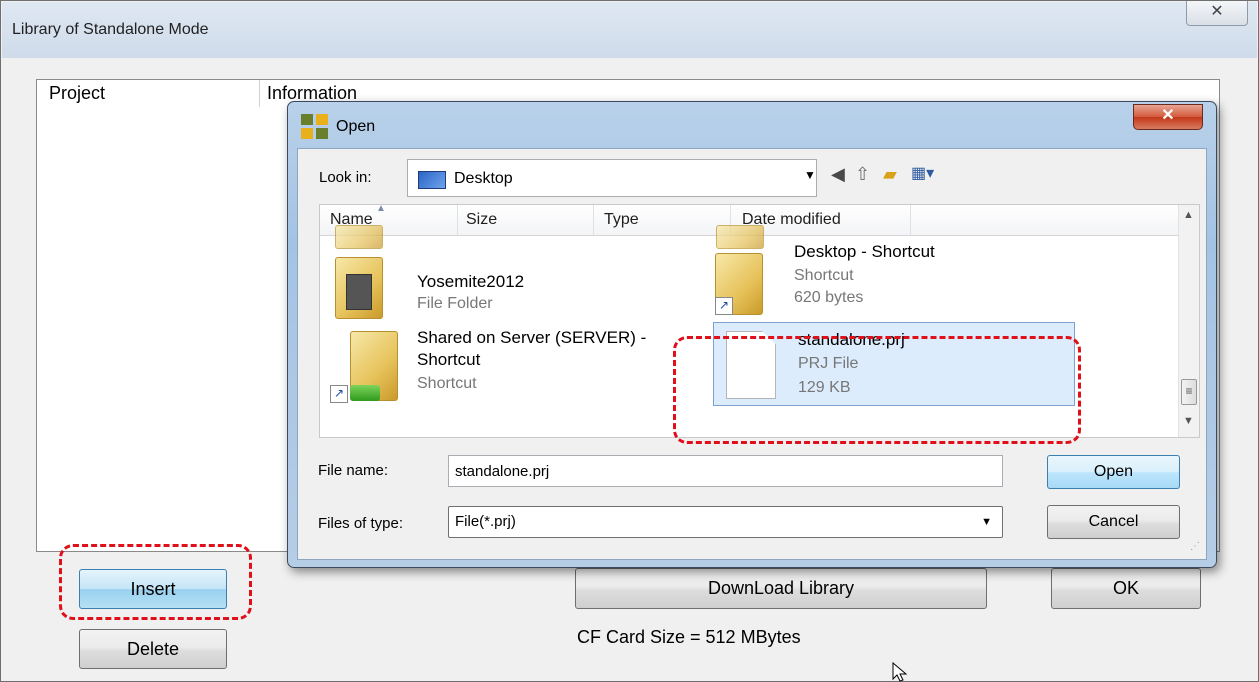  Describe the element at coordinates (153, 649) in the screenshot. I see `delete-button: Delete` at that location.